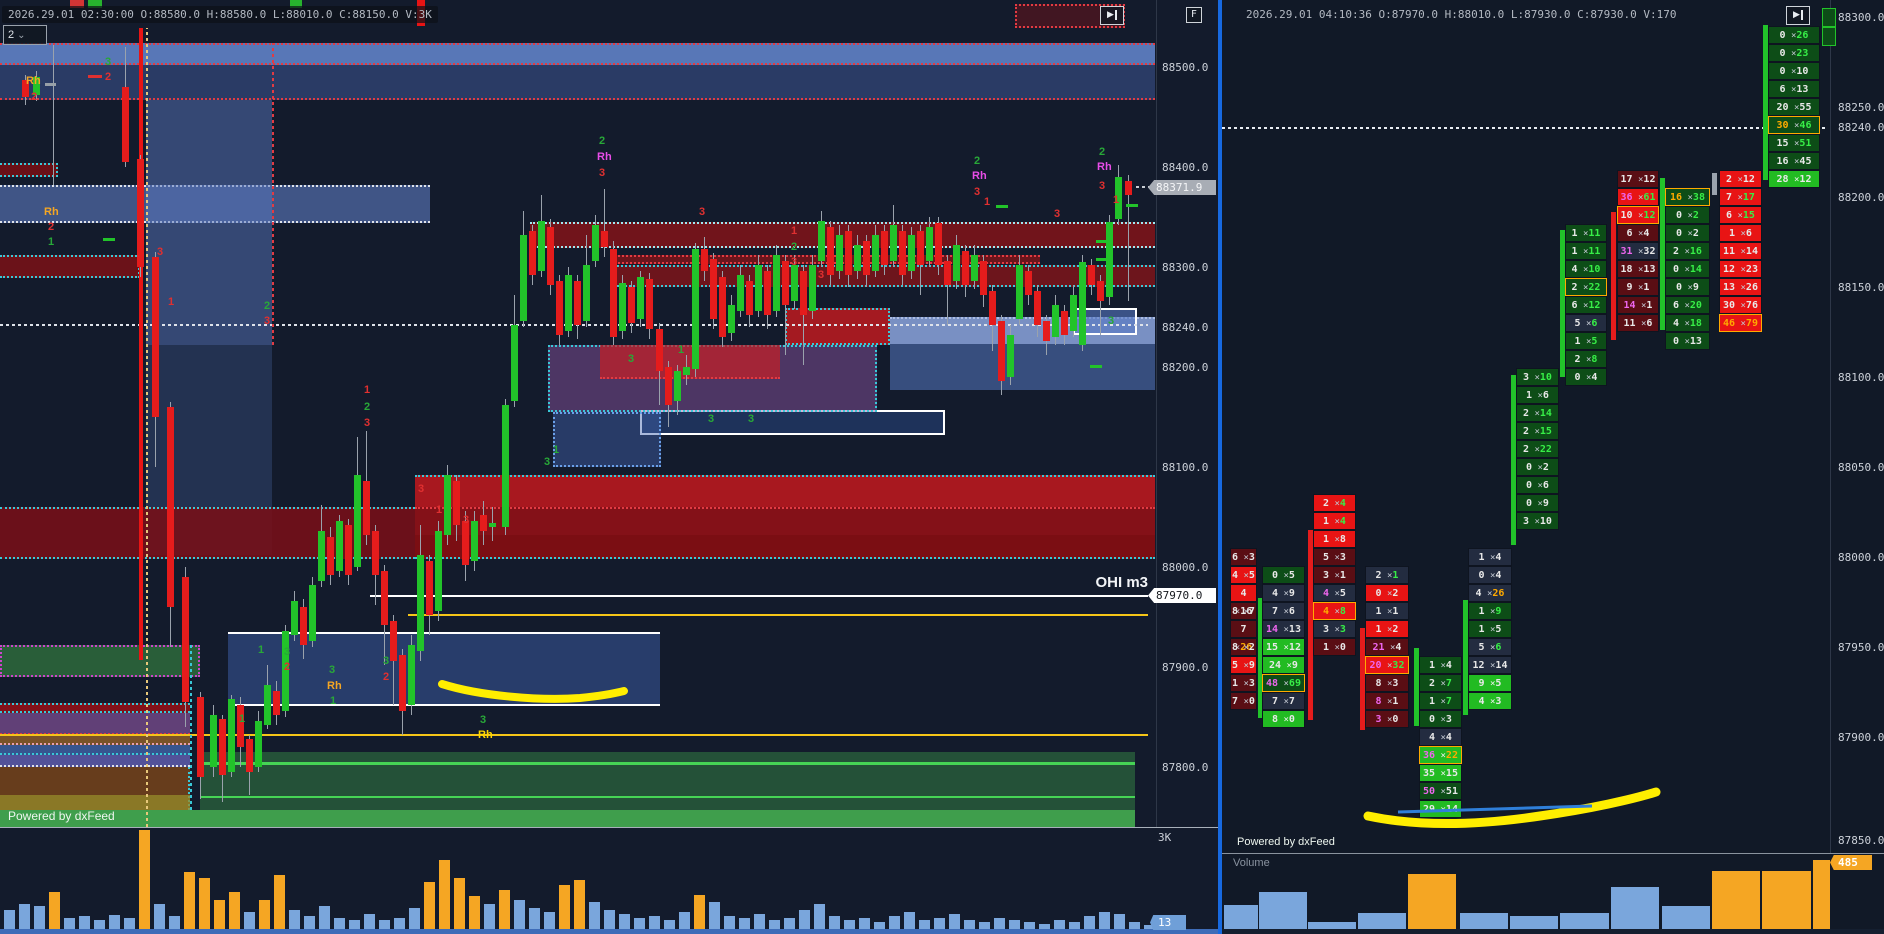 This screenshot has width=1884, height=934. What do you see at coordinates (609, 931) in the screenshot?
I see `left-time-axis` at bounding box center [609, 931].